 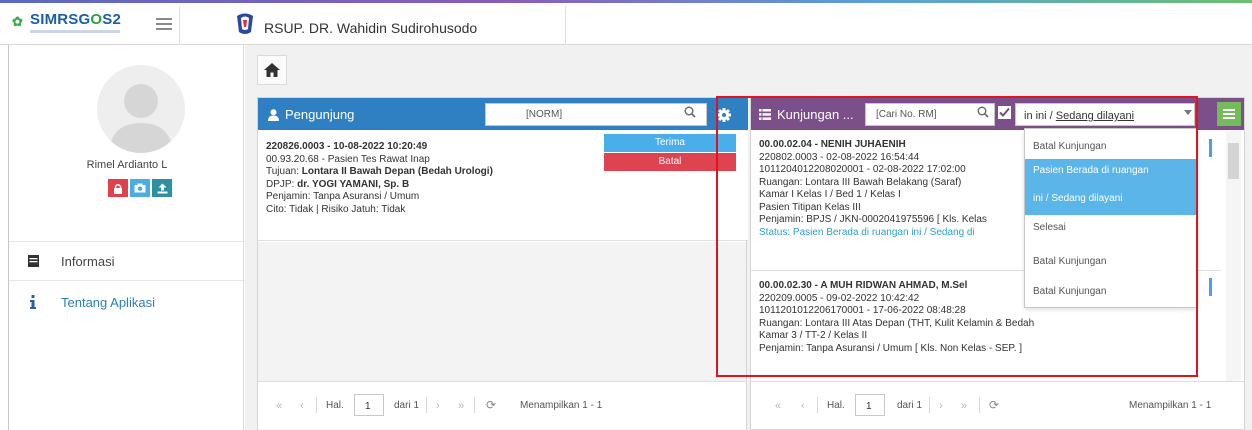 I want to click on hospital-logo-icon, so click(x=245, y=23).